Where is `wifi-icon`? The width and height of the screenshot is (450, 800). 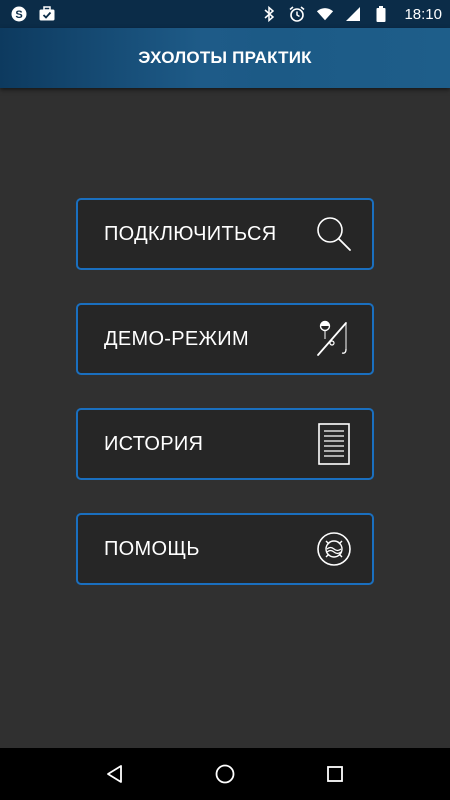
wifi-icon is located at coordinates (325, 14).